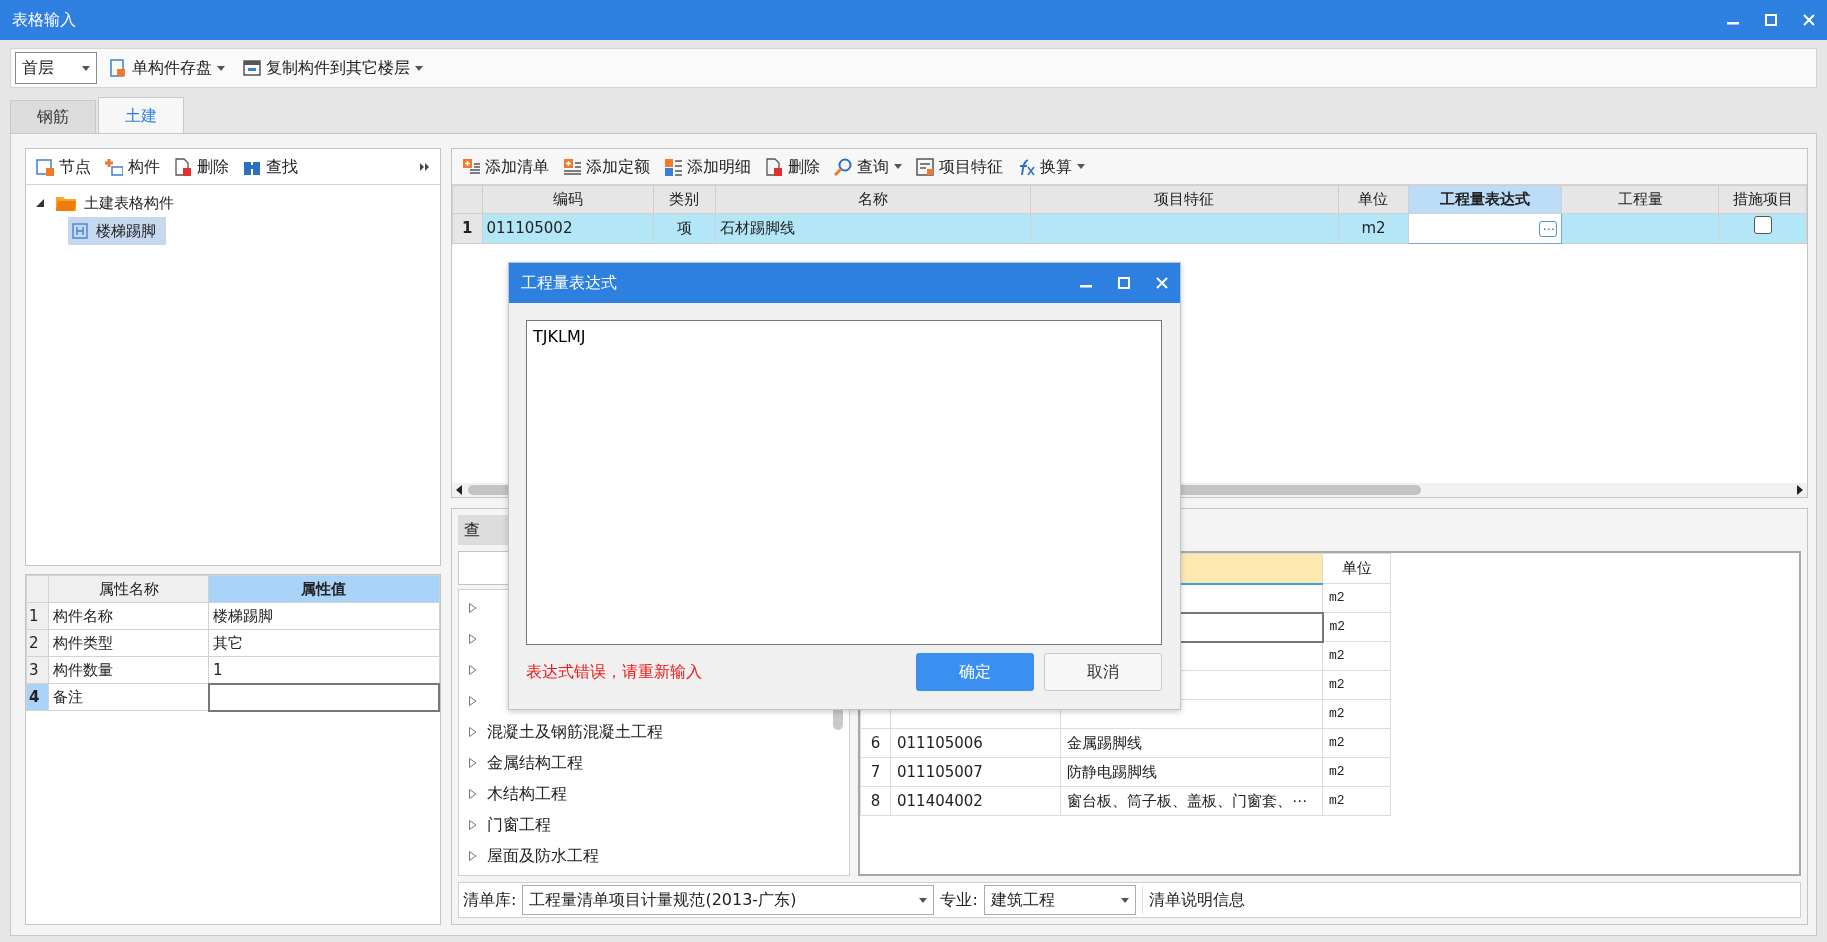  I want to click on info-button: 清单说明信息, so click(1196, 900).